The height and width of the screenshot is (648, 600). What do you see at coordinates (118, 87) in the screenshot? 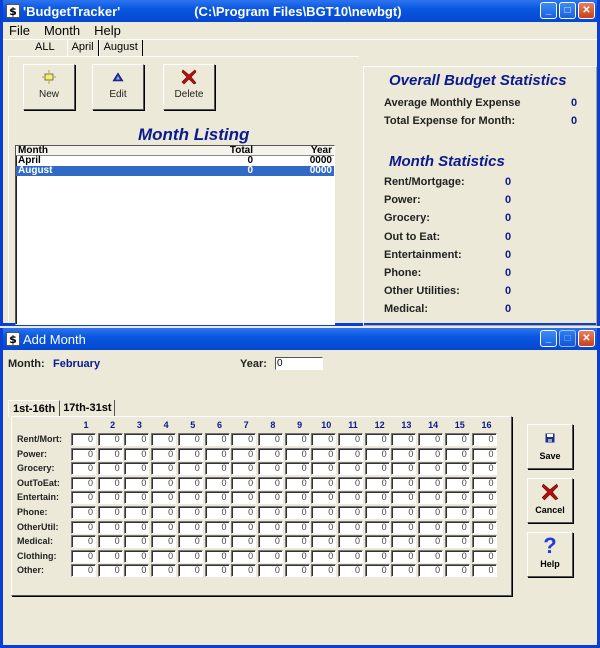
I see `edit-button: Edit` at bounding box center [118, 87].